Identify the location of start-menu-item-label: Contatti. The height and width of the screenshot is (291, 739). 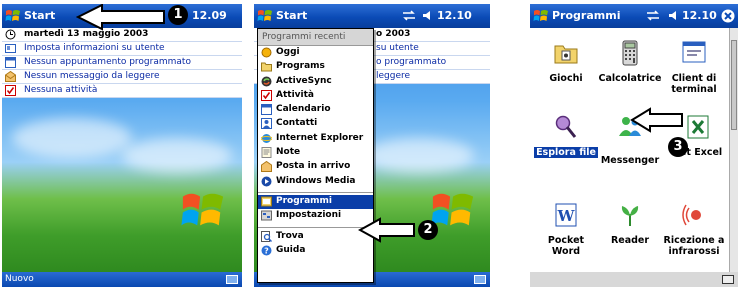
(297, 123).